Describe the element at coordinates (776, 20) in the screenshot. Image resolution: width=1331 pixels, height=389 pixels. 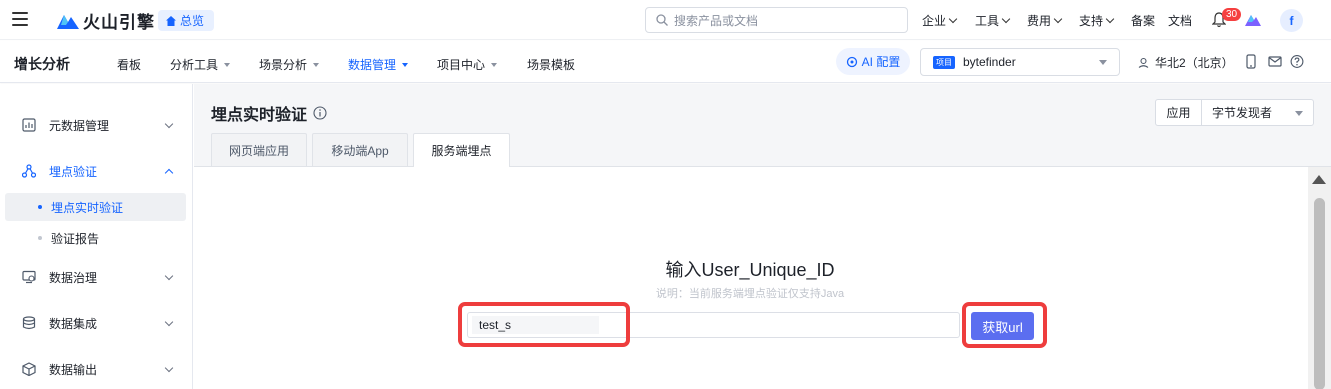
I see `search-input: 搜索产品或文档` at that location.